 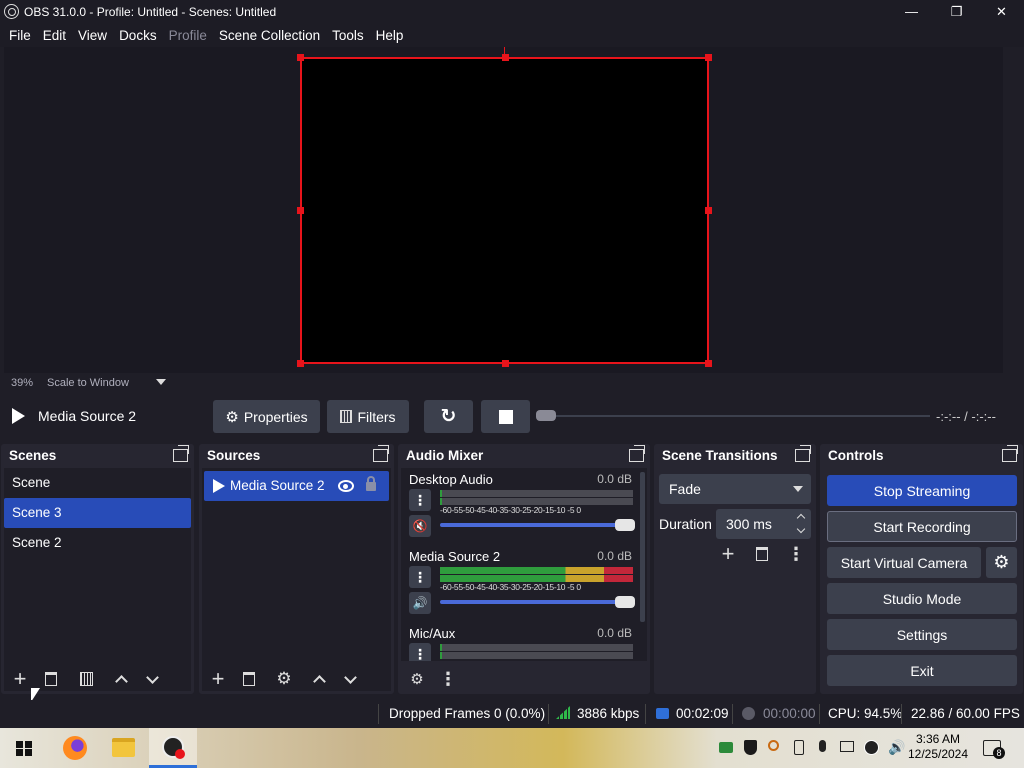 What do you see at coordinates (97, 513) in the screenshot?
I see `scene-item: Scene 3` at bounding box center [97, 513].